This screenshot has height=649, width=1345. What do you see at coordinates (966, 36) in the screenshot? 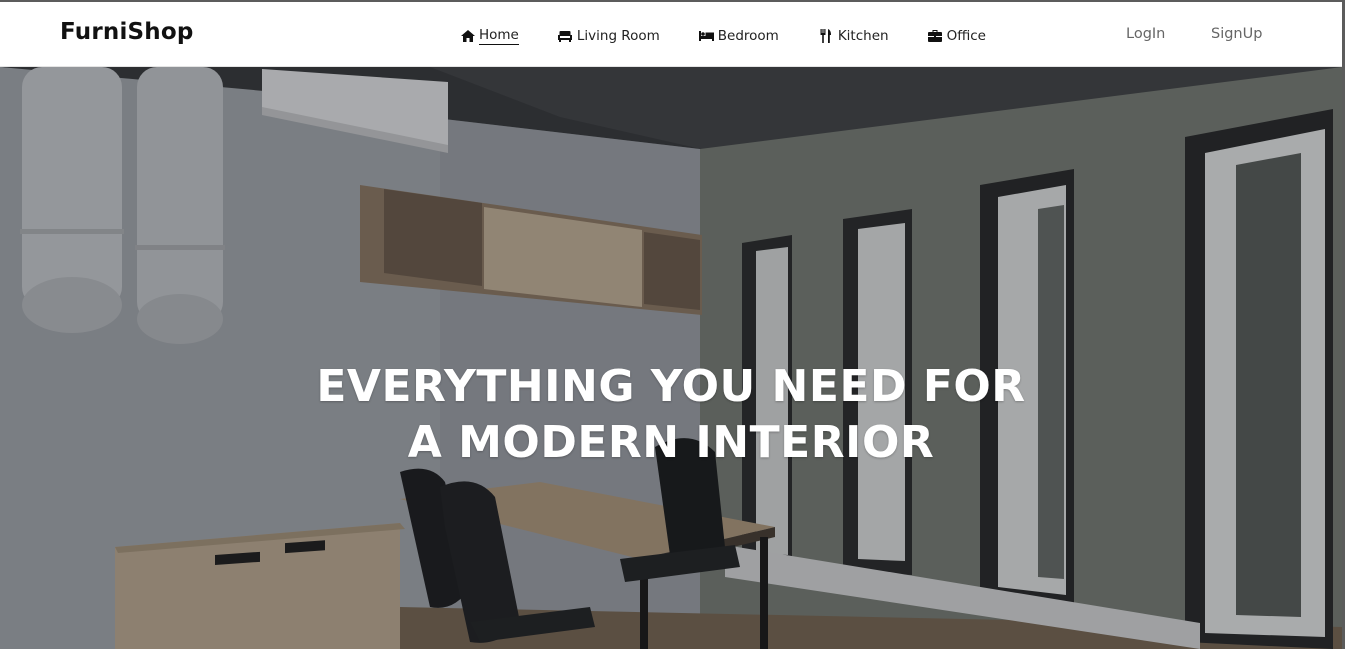
I see `nav-item-office-label: Office` at bounding box center [966, 36].